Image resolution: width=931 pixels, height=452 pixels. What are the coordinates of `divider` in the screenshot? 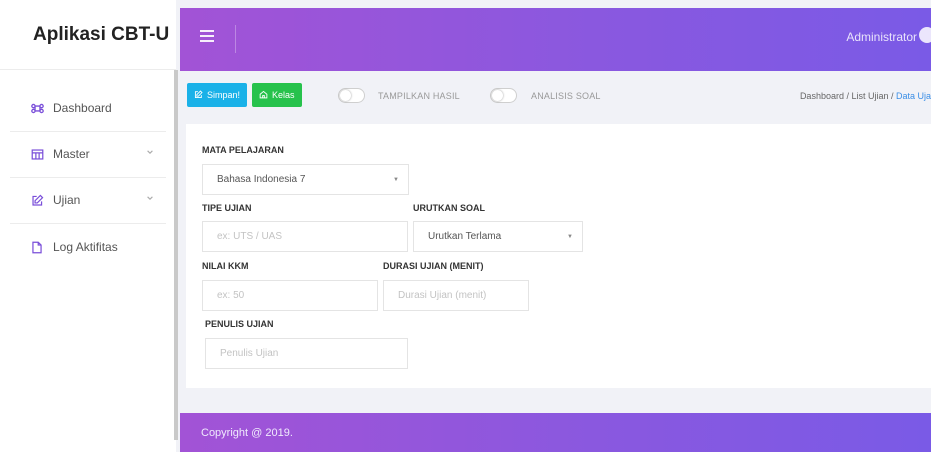 It's located at (88, 223).